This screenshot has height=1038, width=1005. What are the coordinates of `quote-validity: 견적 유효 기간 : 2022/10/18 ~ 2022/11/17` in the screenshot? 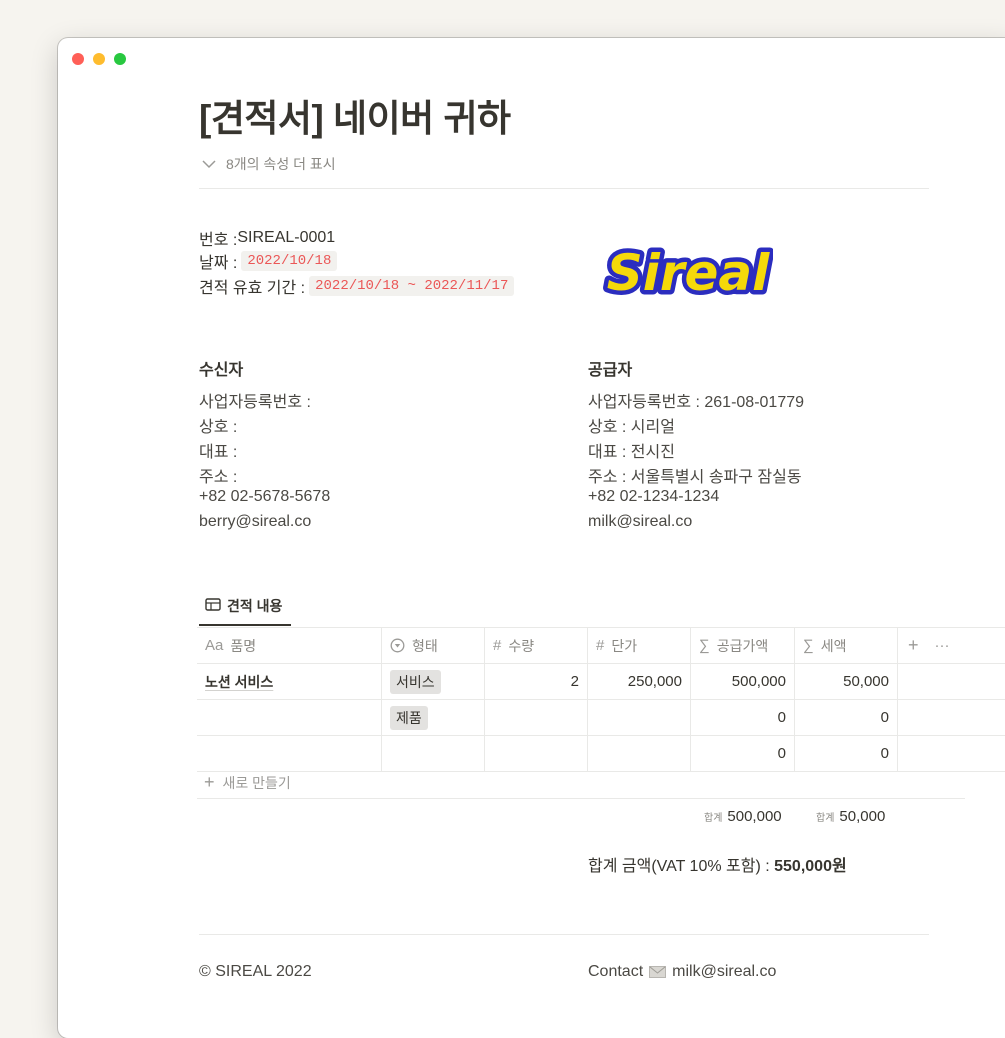 It's located at (357, 286).